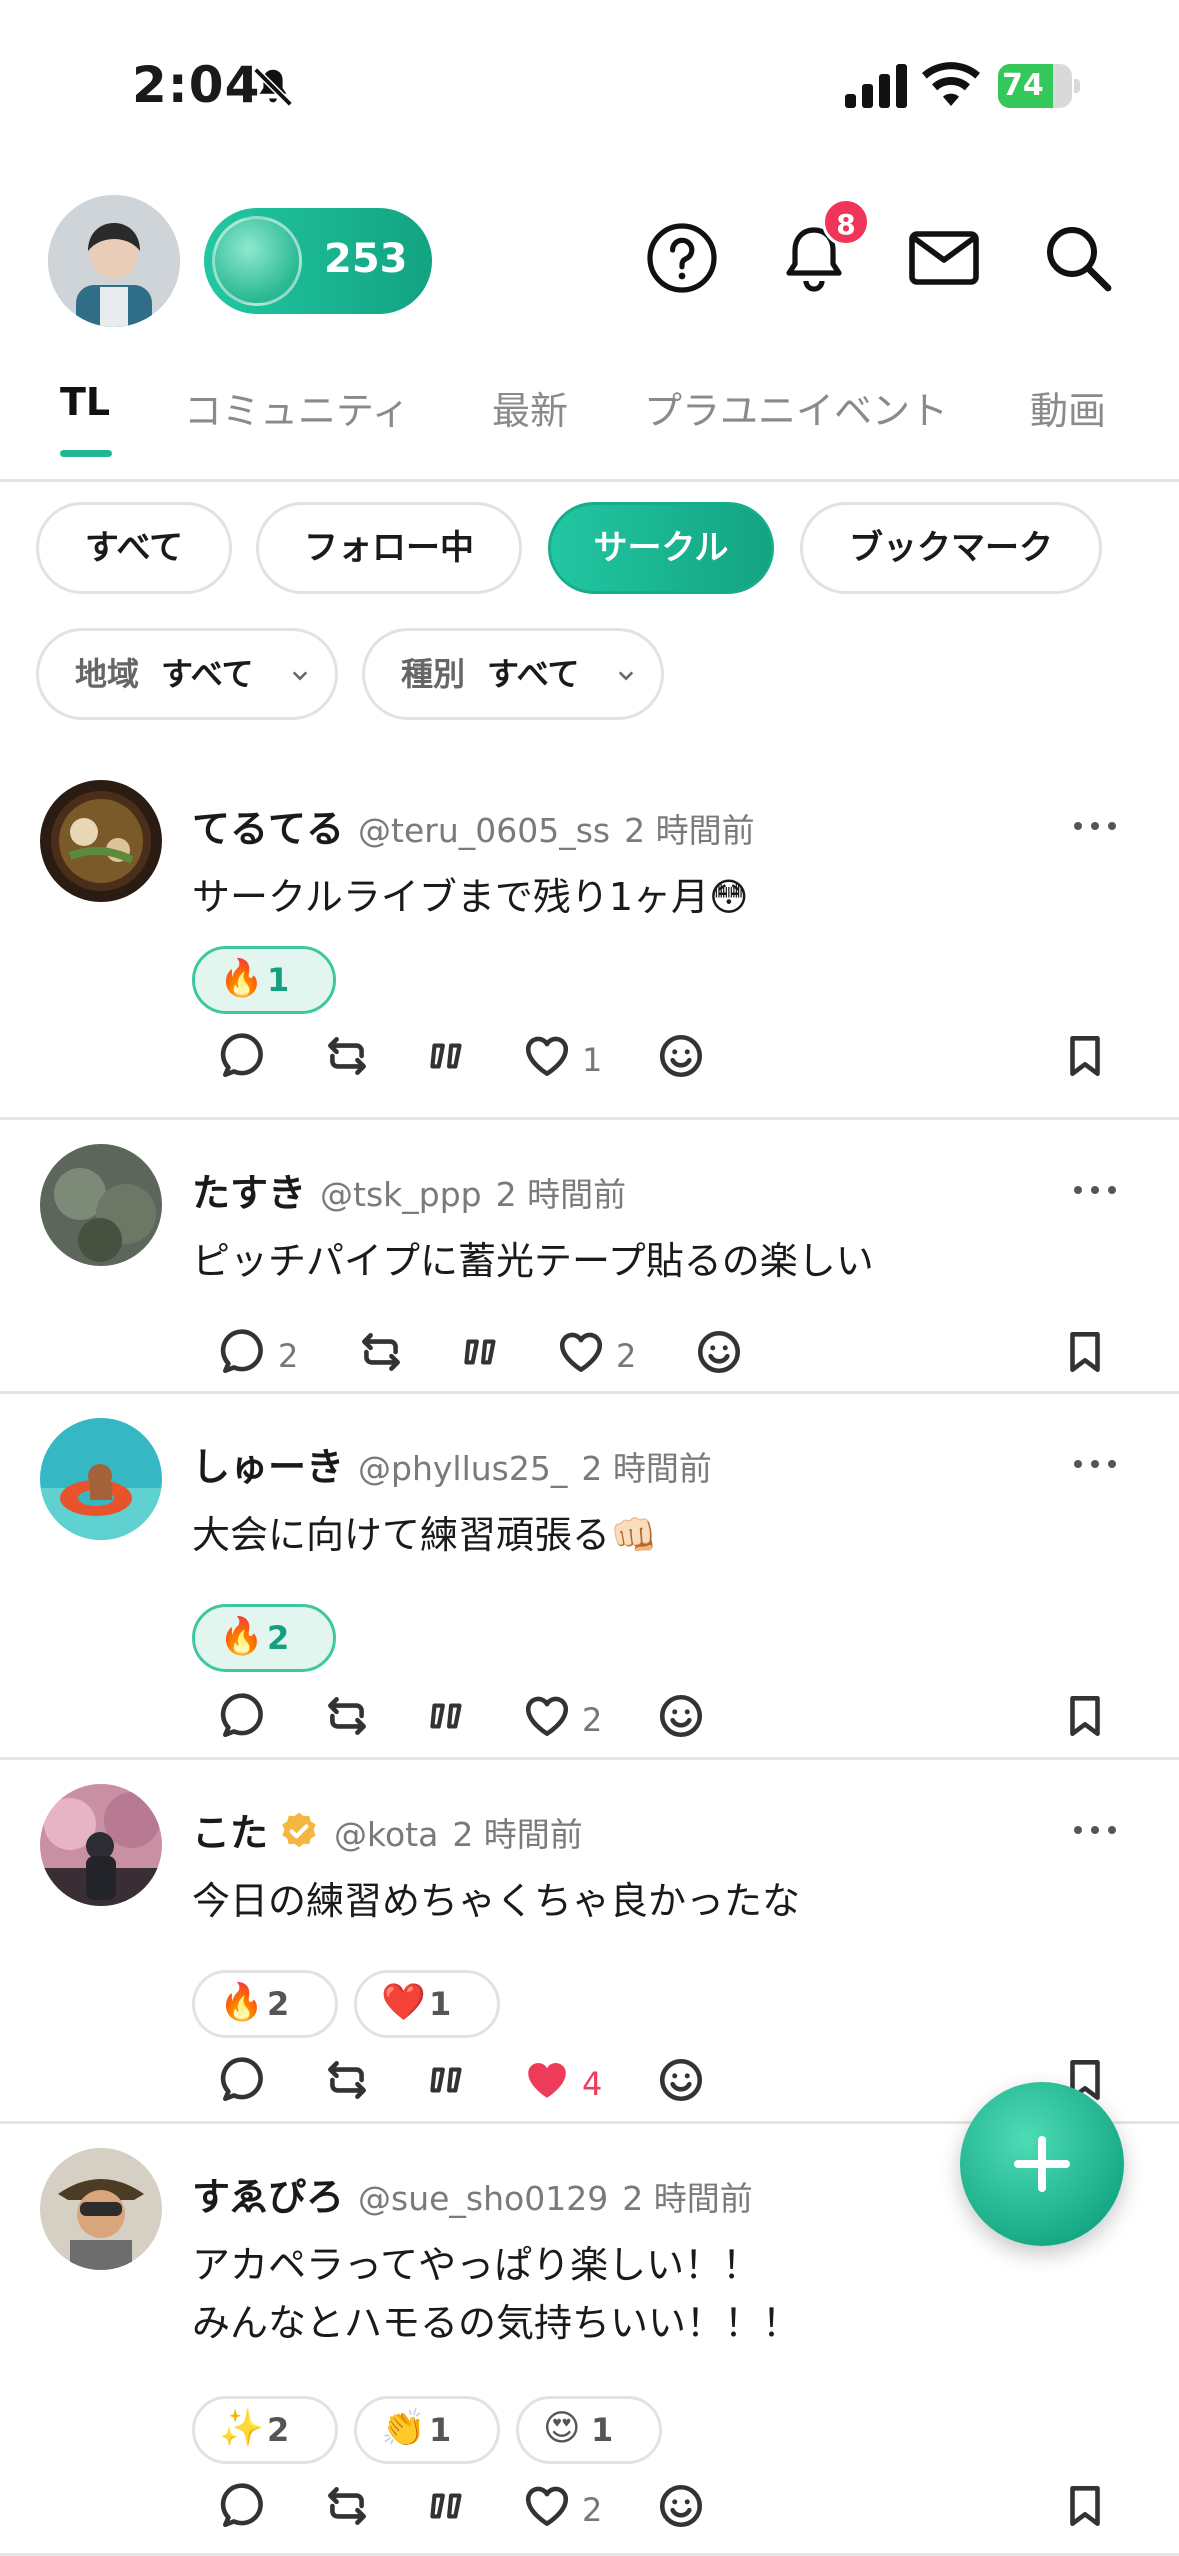 This screenshot has width=1179, height=2556. Describe the element at coordinates (1042, 2164) in the screenshot. I see `compose-button` at that location.